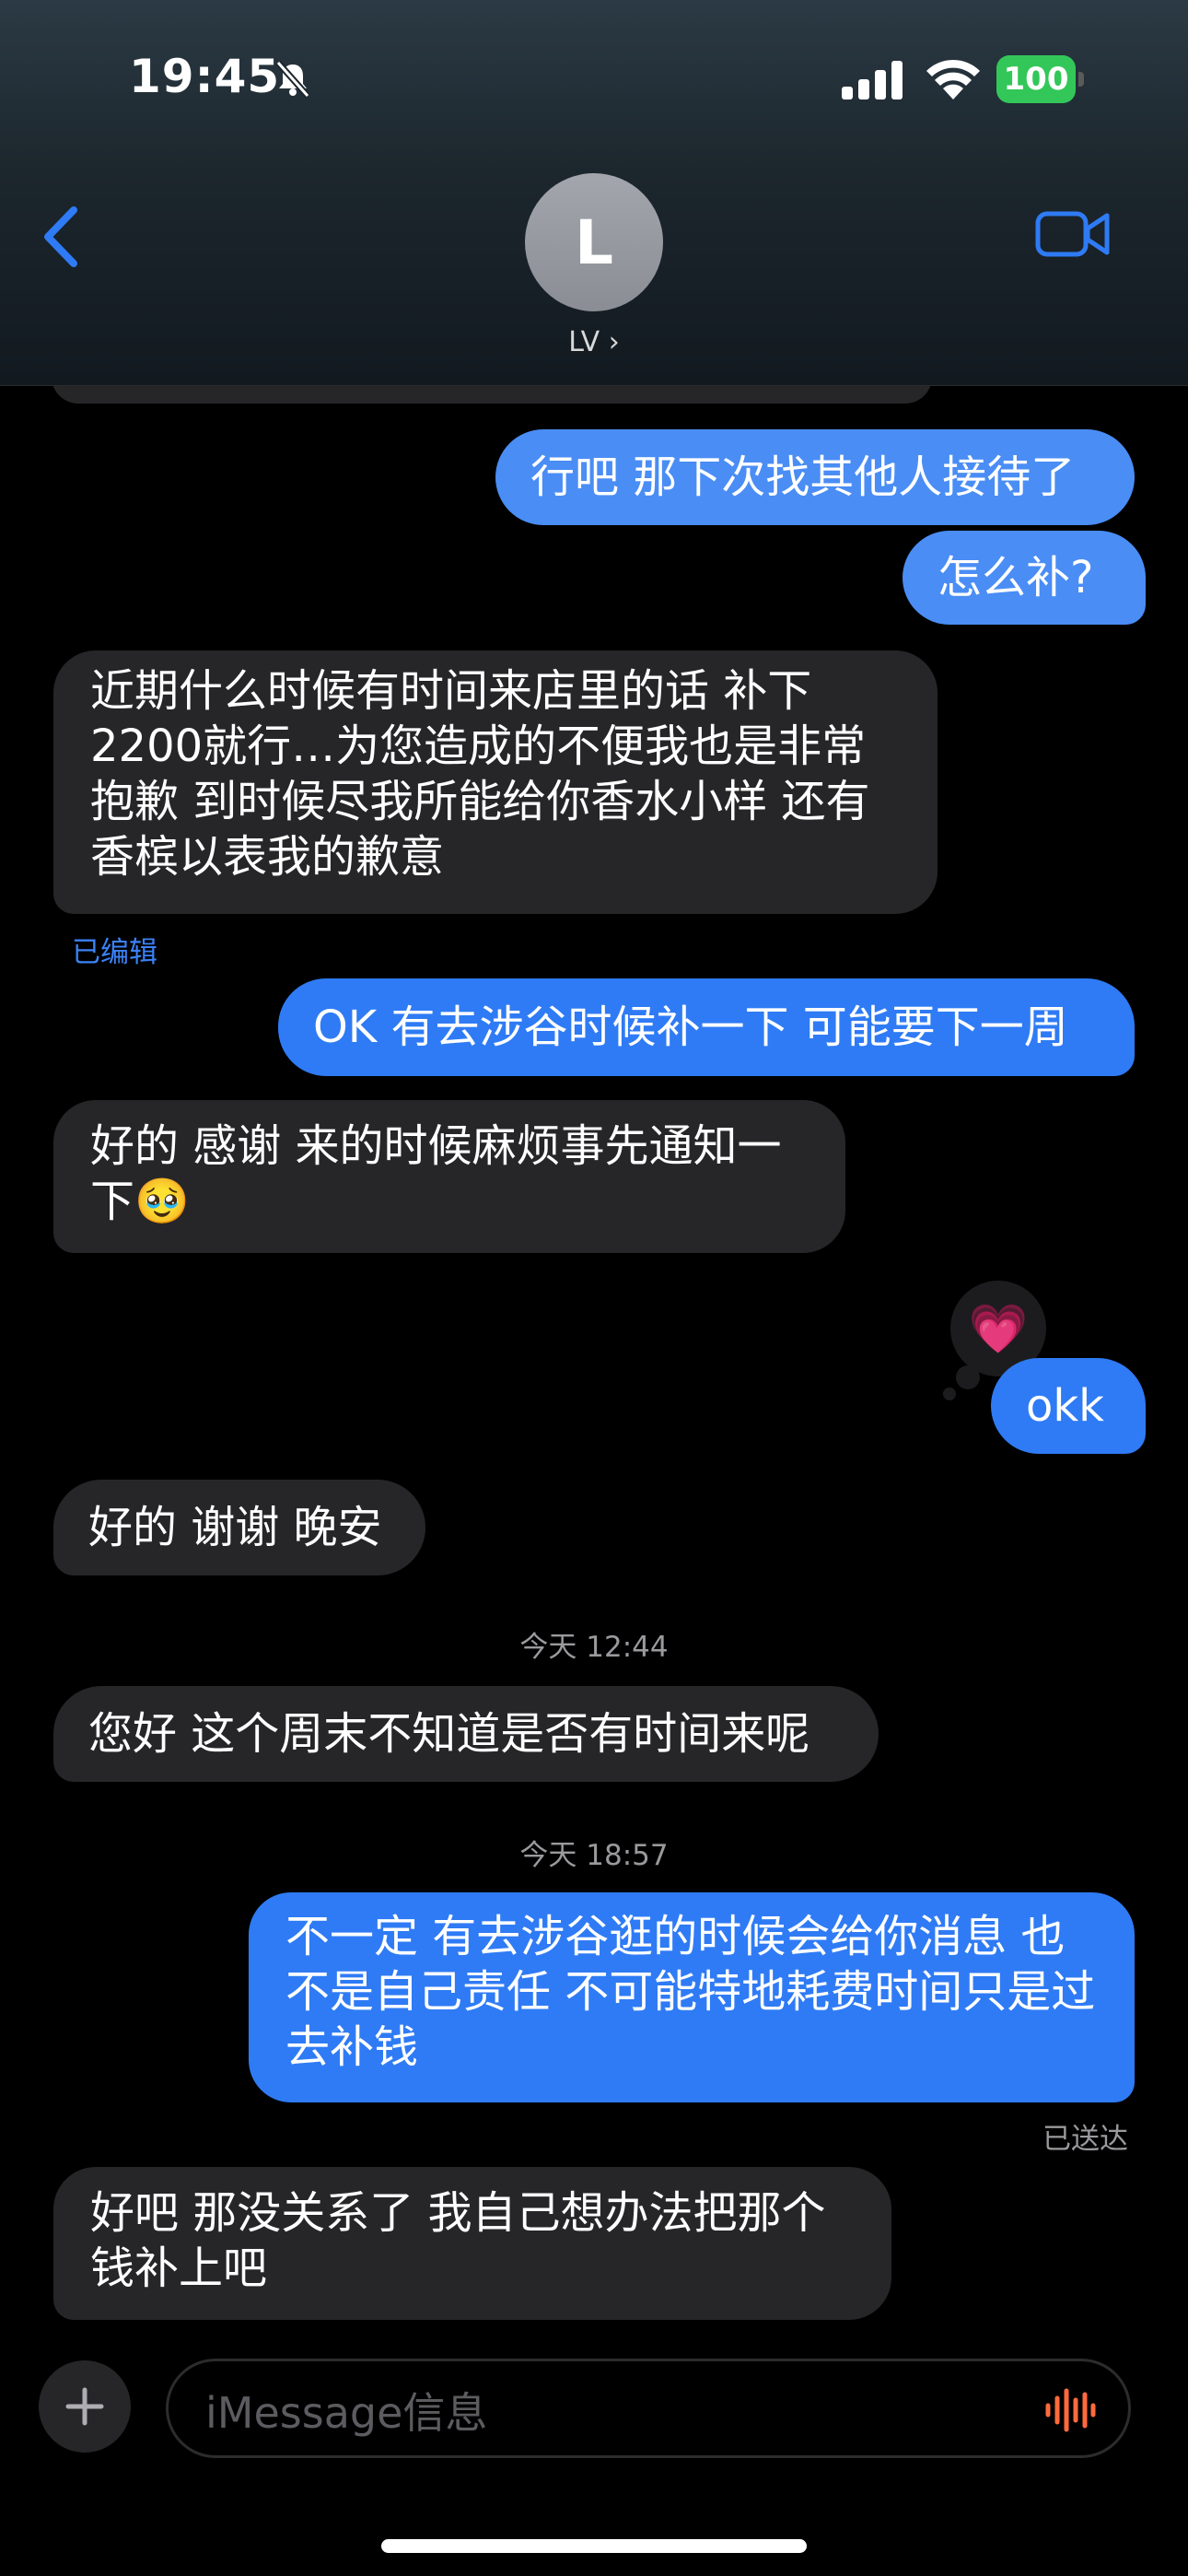 The width and height of the screenshot is (1188, 2576). What do you see at coordinates (594, 2546) in the screenshot?
I see `home-indicator` at bounding box center [594, 2546].